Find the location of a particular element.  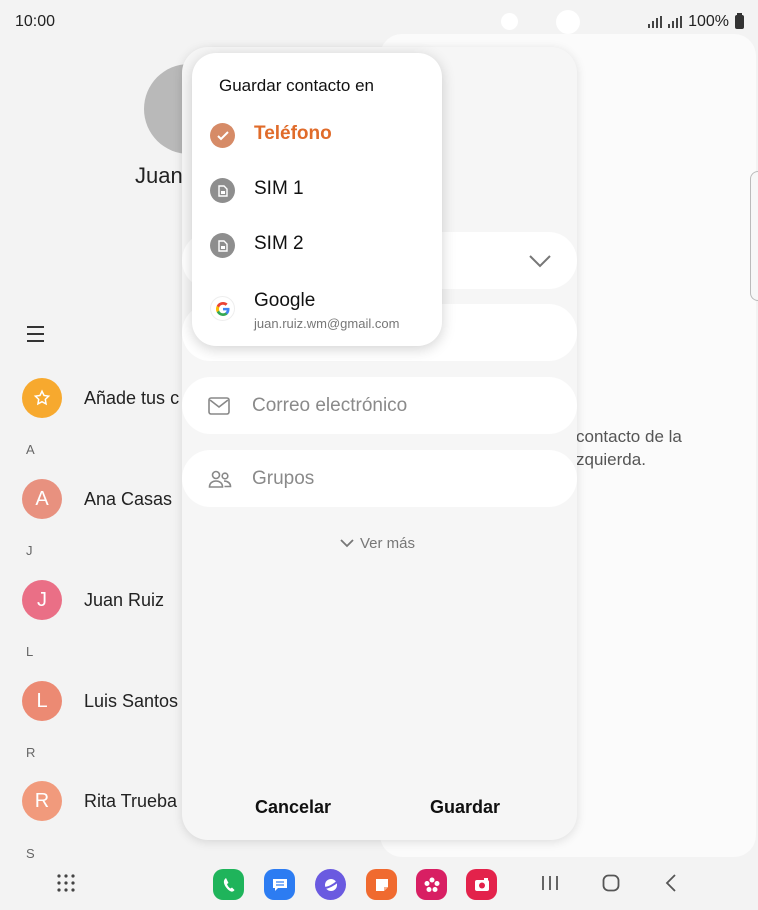

popup-title: Guardar contacto en is located at coordinates (296, 85).